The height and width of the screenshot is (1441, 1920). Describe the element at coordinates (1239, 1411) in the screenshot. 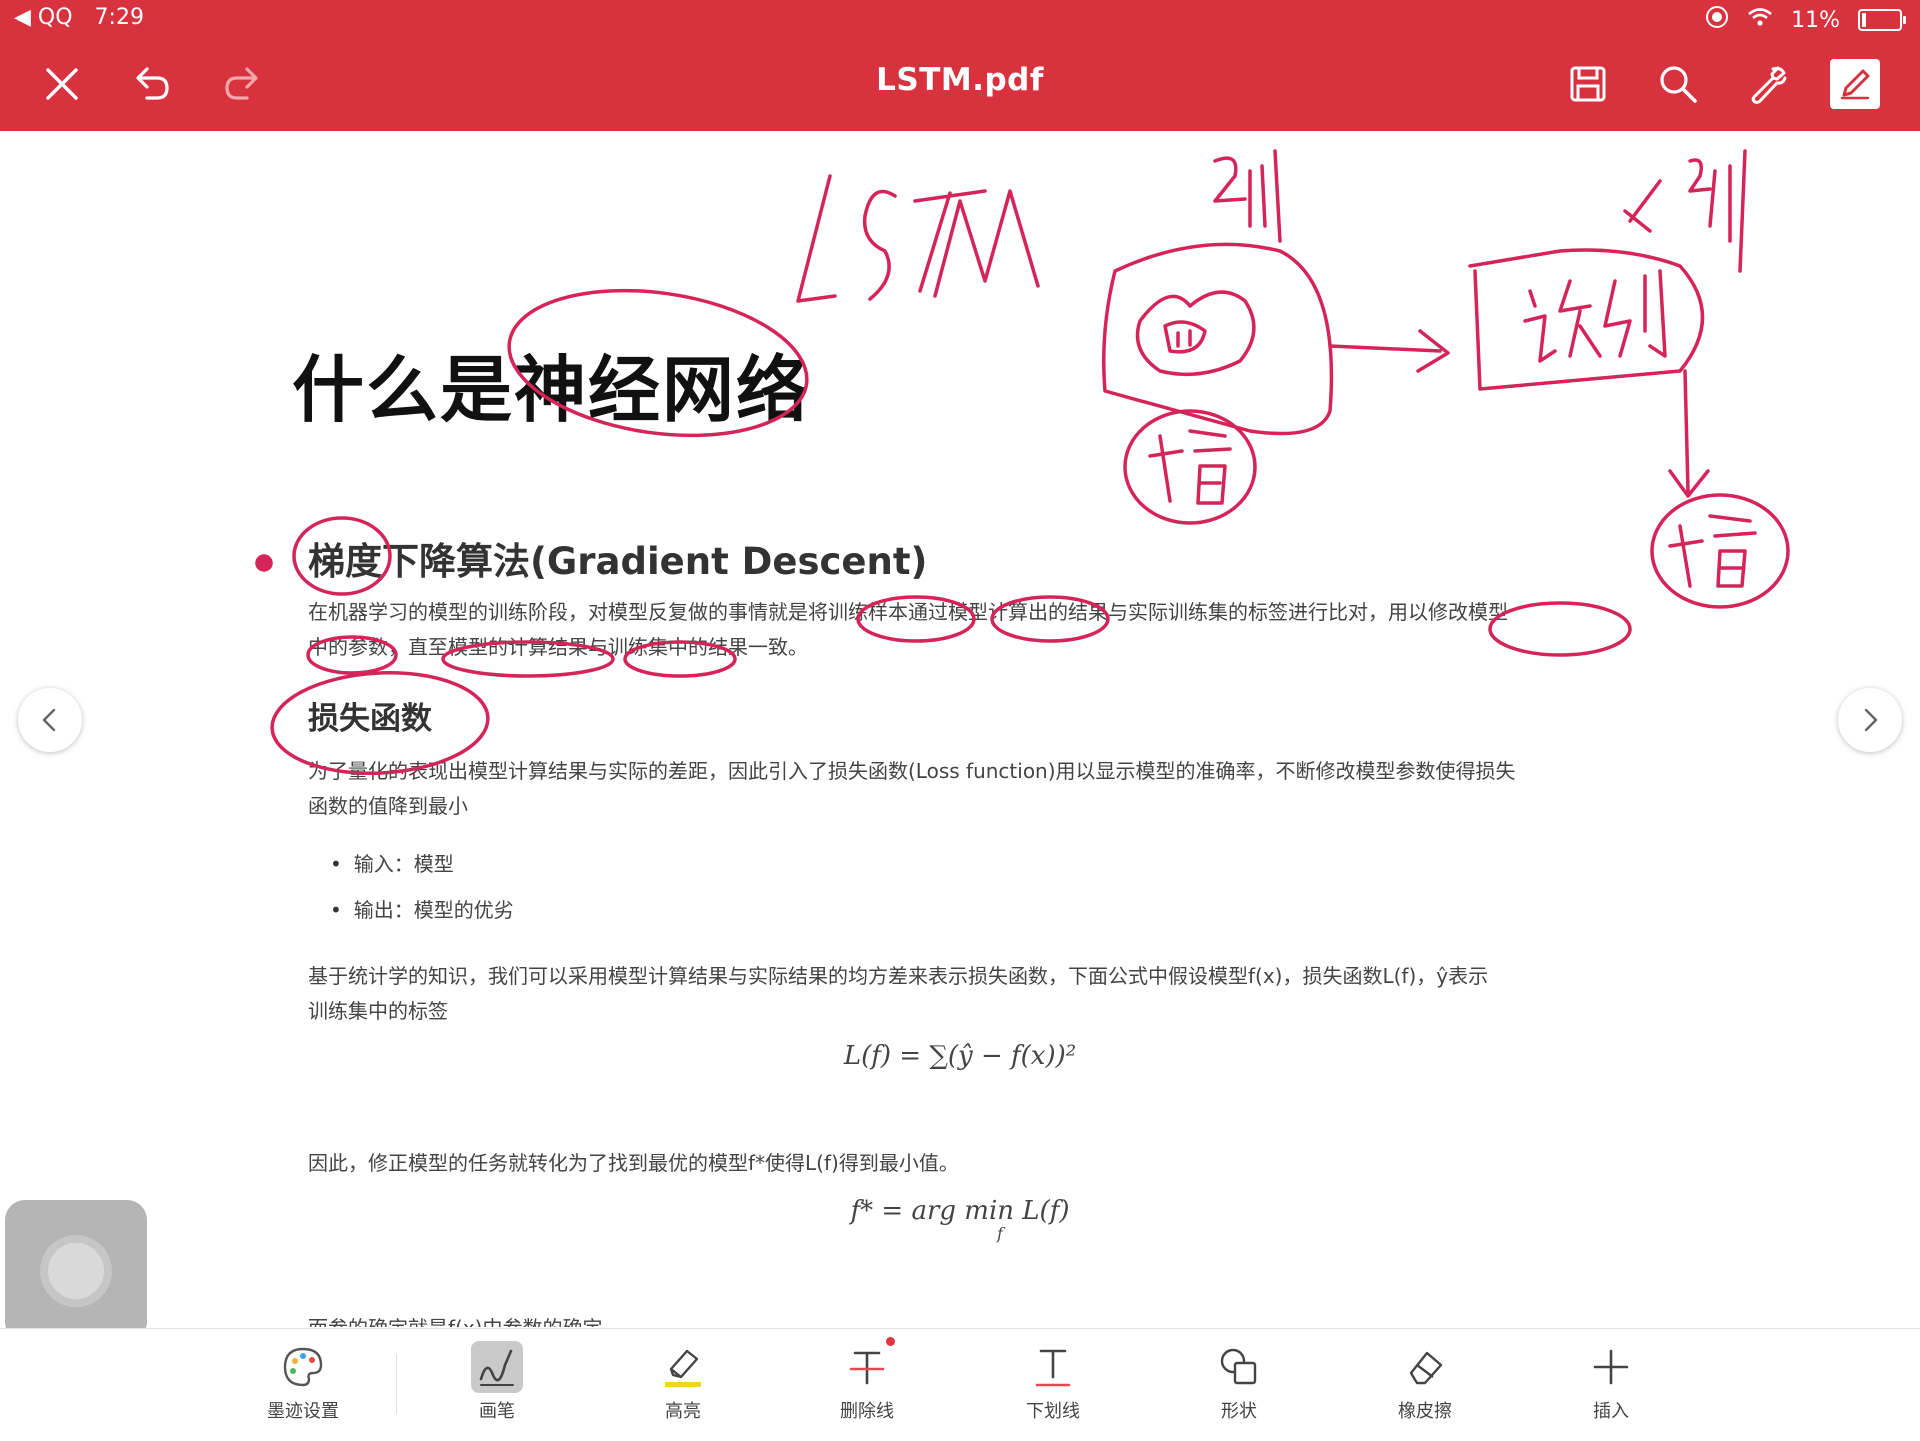

I see `tool-label: 形状` at that location.